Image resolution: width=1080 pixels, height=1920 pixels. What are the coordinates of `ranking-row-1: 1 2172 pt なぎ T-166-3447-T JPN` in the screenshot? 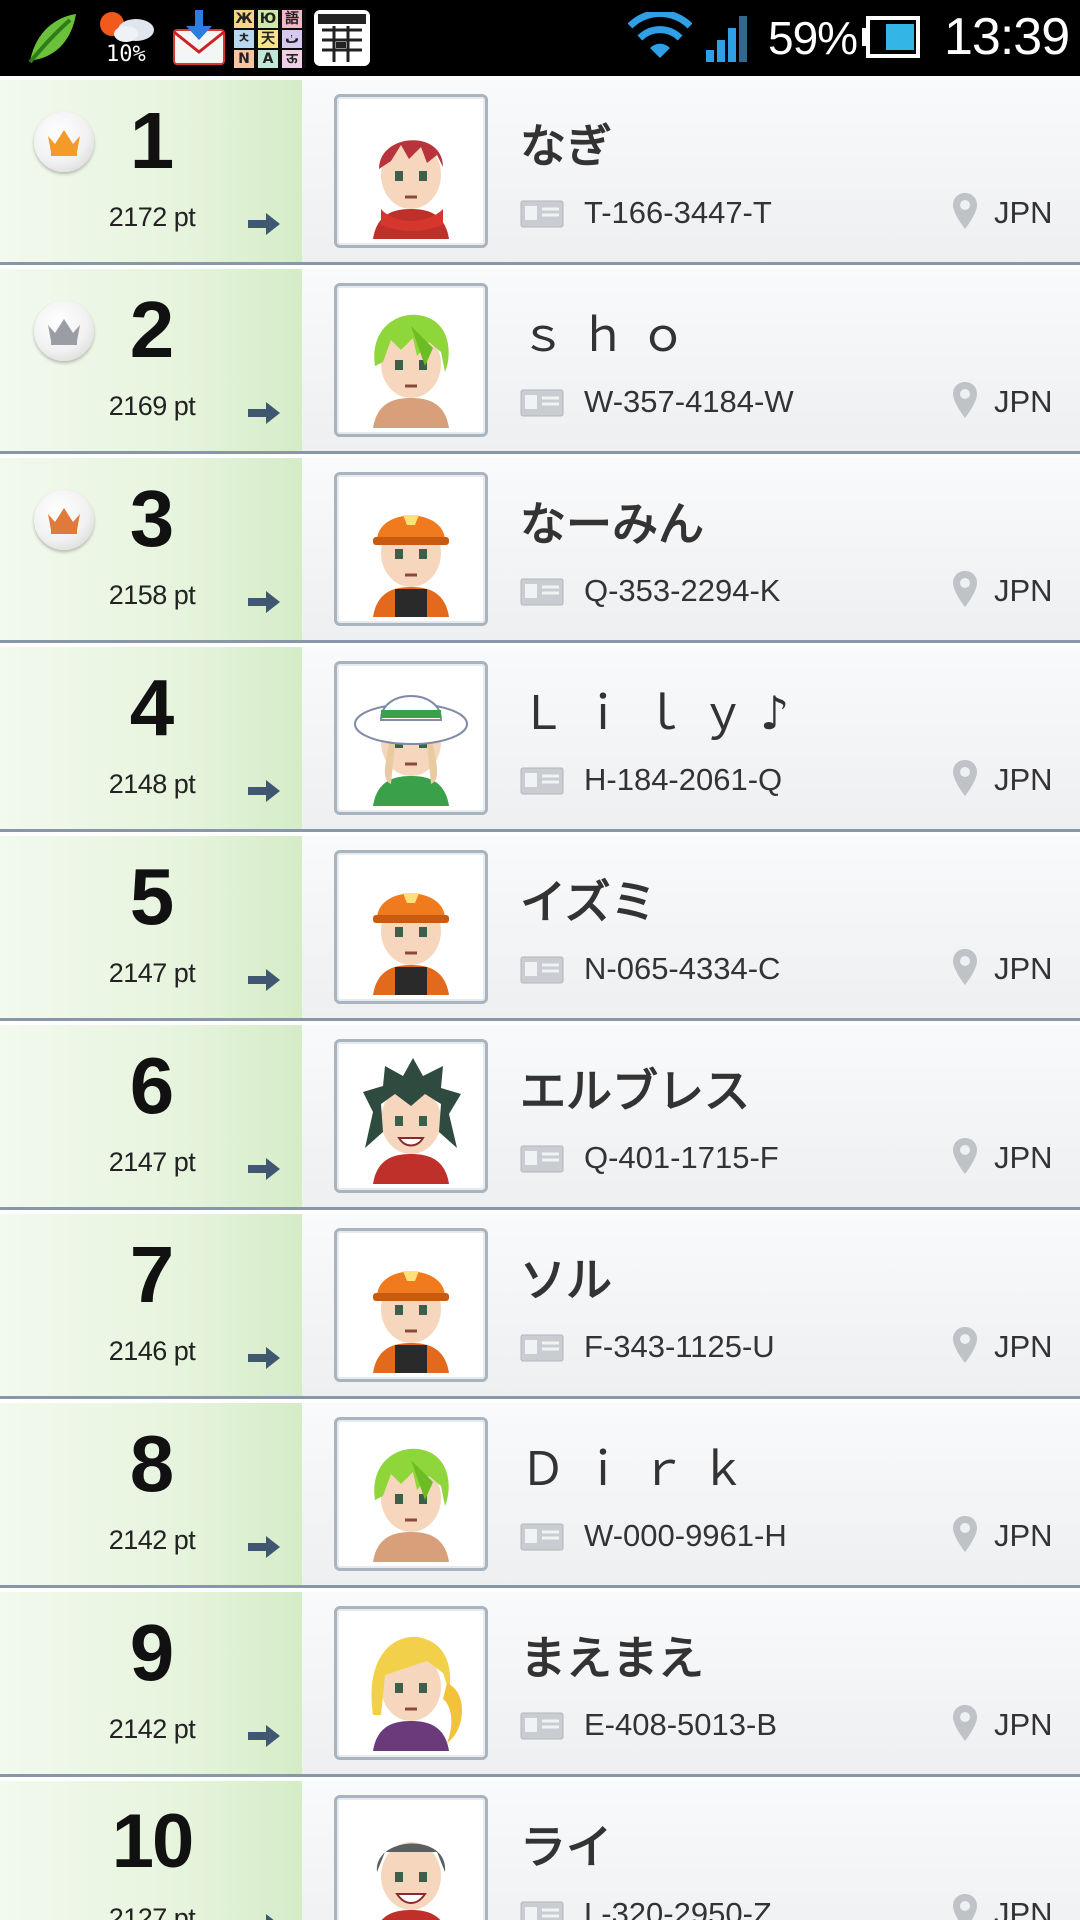 It's located at (540, 170).